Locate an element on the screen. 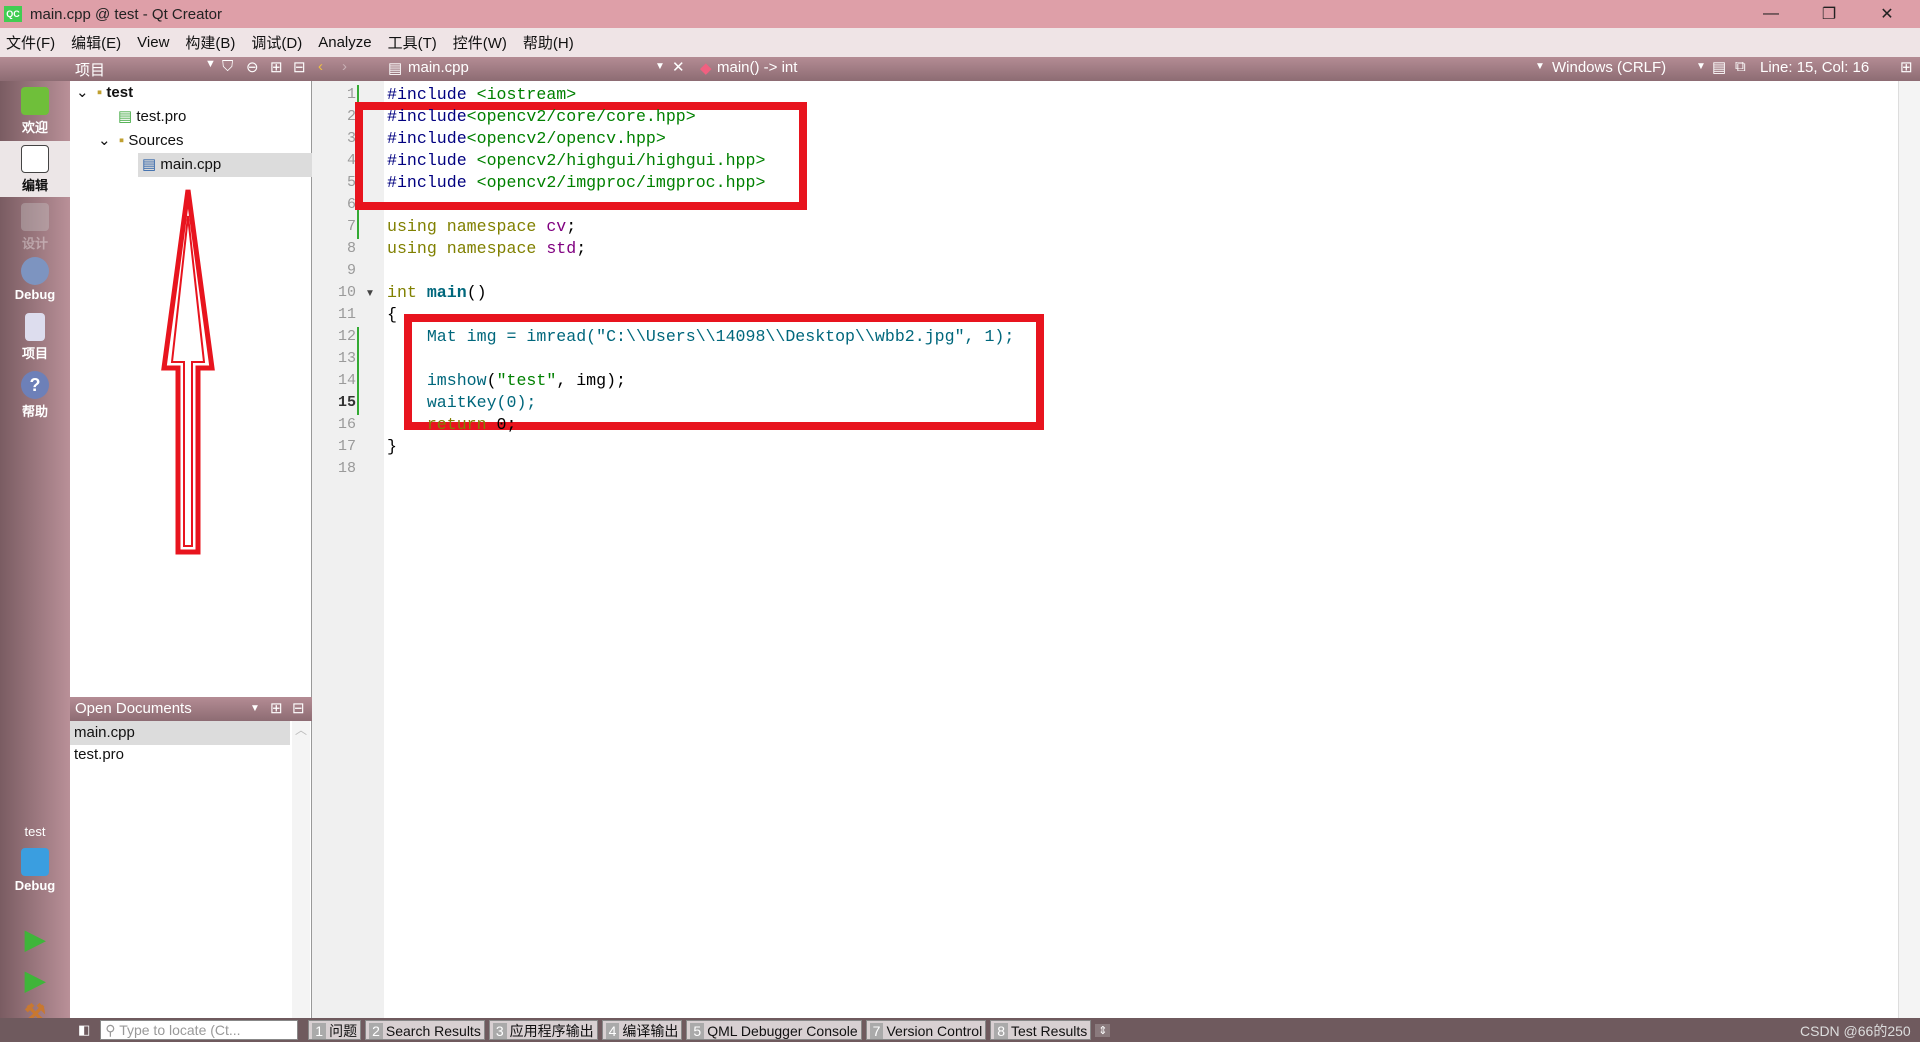 This screenshot has height=1042, width=1920. line-number: 18 is located at coordinates (346, 468).